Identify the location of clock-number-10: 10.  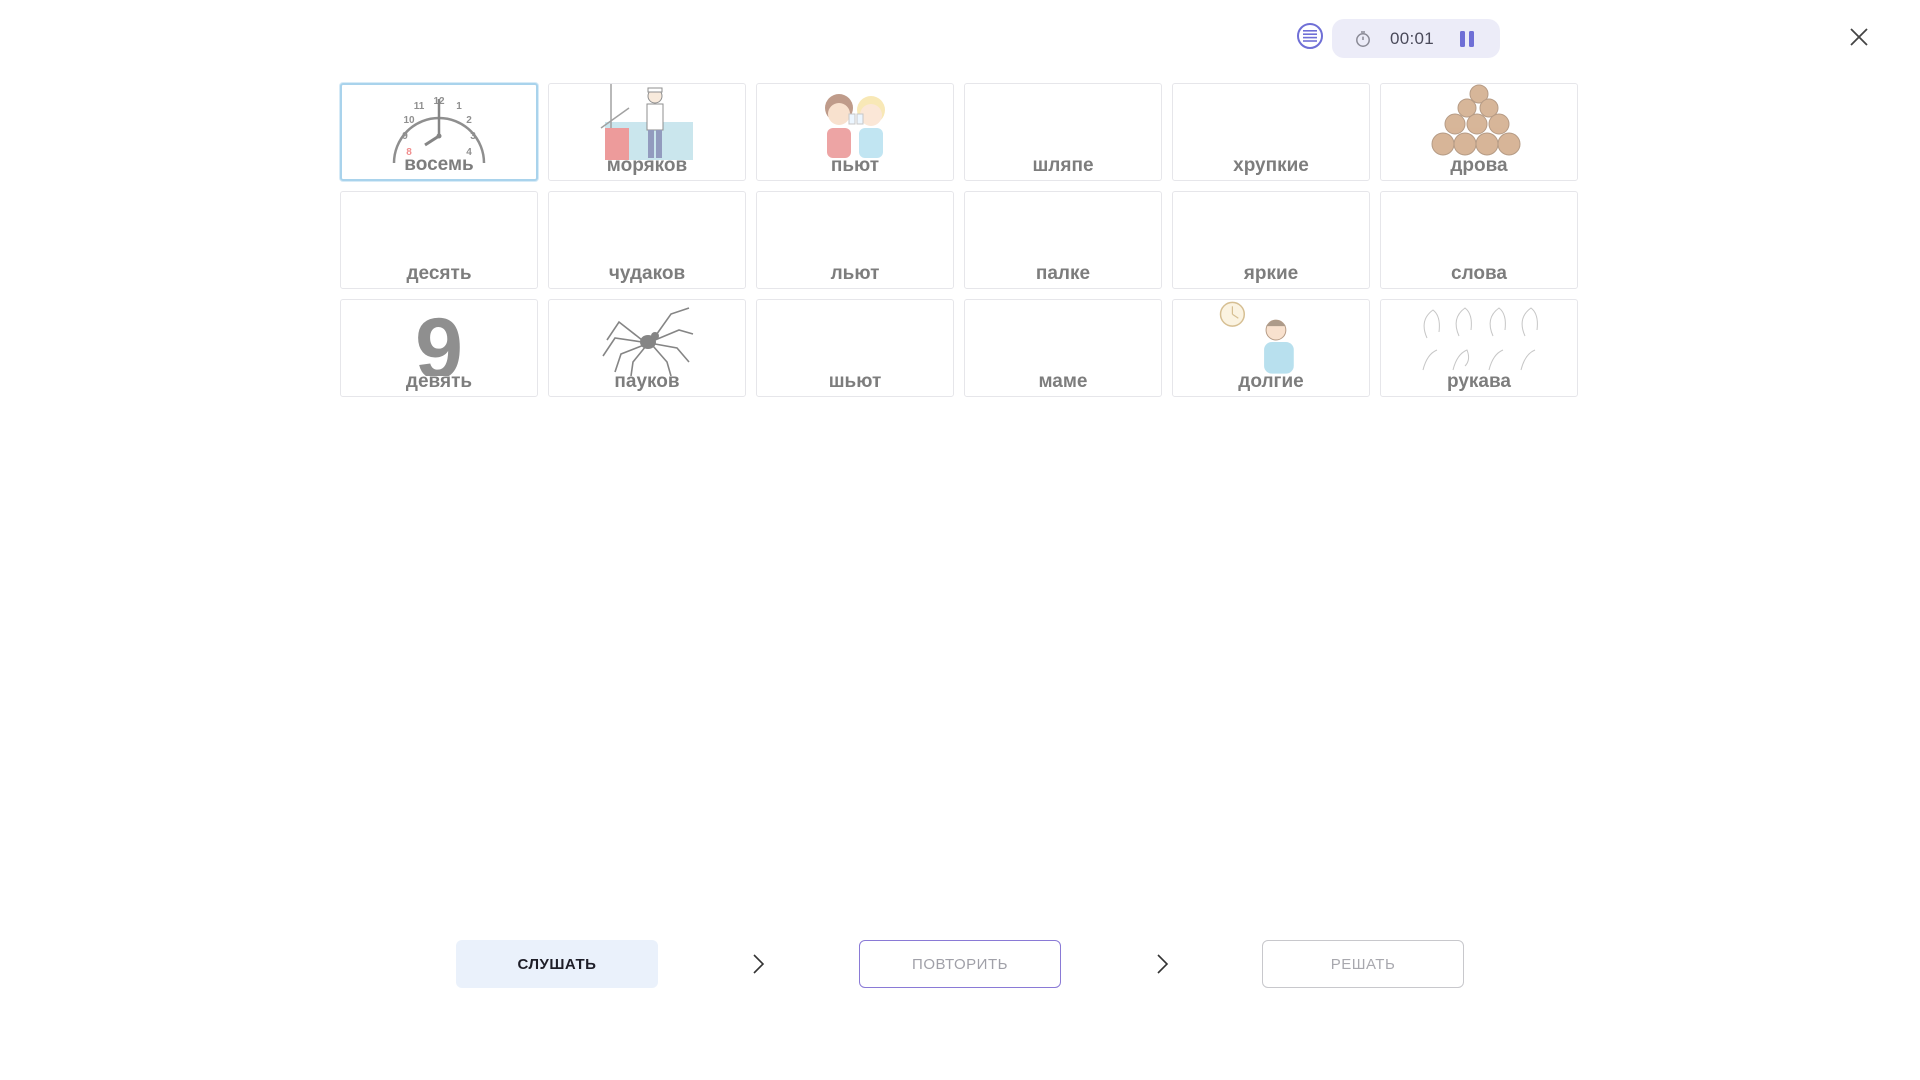
(409, 120).